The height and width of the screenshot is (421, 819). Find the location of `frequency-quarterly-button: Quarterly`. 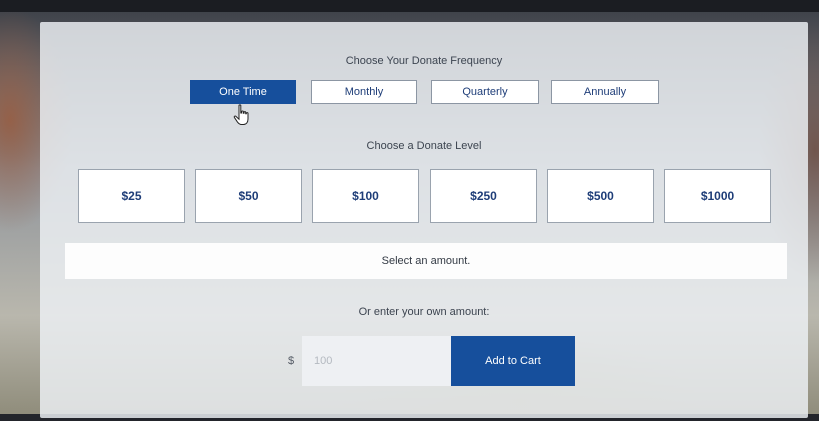

frequency-quarterly-button: Quarterly is located at coordinates (485, 92).